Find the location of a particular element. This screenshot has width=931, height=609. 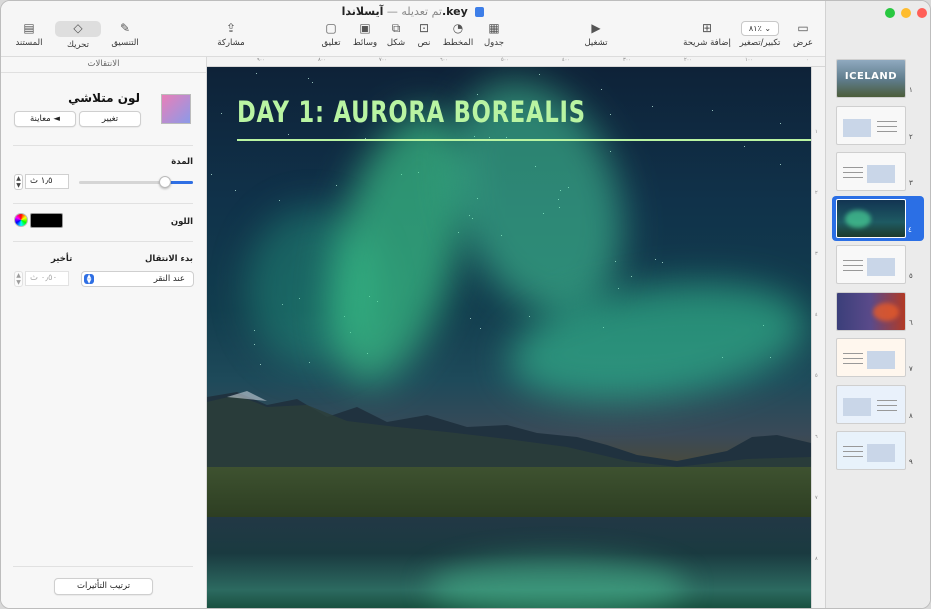

slide-number: ٢ is located at coordinates (911, 136).